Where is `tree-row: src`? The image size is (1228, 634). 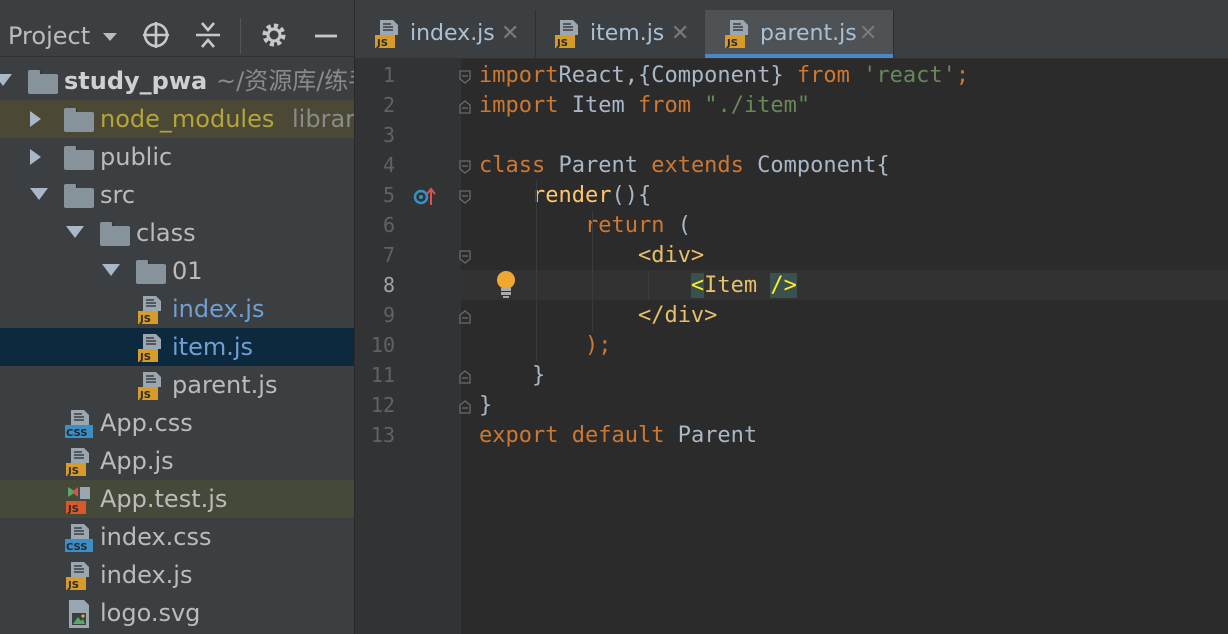 tree-row: src is located at coordinates (177, 195).